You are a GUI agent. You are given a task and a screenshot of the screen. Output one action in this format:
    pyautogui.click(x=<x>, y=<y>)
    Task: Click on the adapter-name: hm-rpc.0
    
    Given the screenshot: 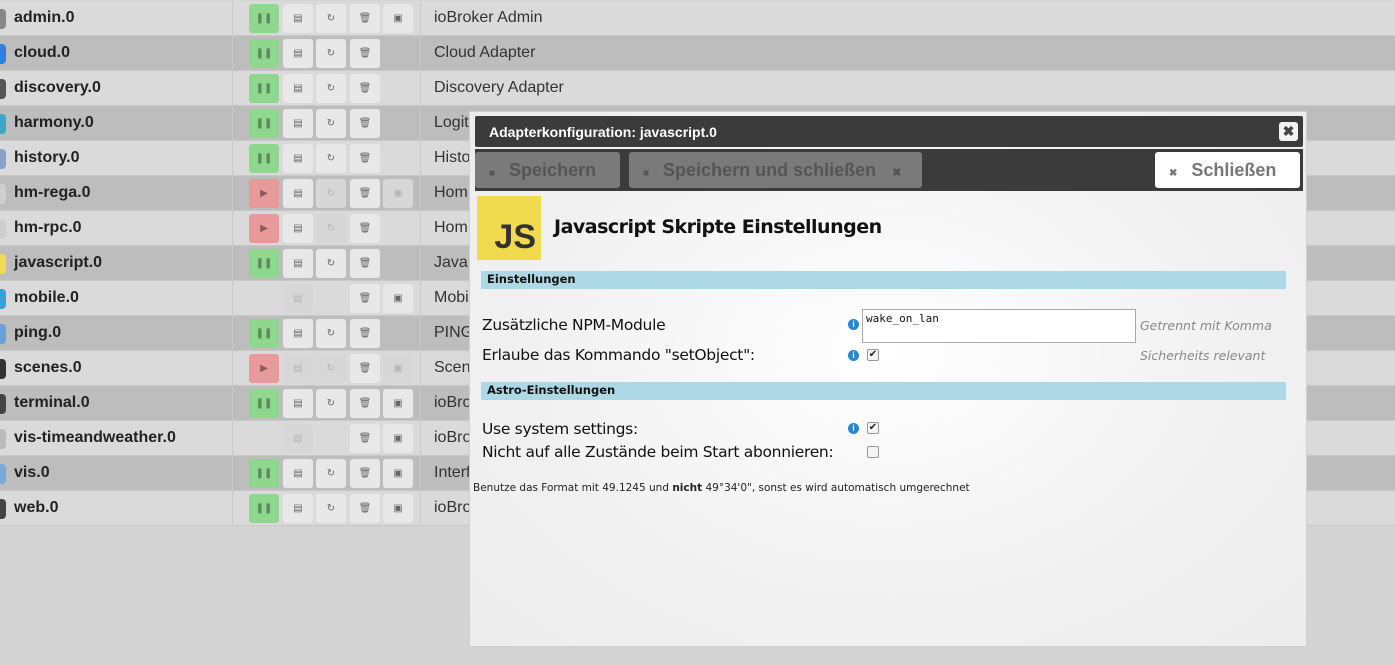 What is the action you would take?
    pyautogui.click(x=48, y=228)
    